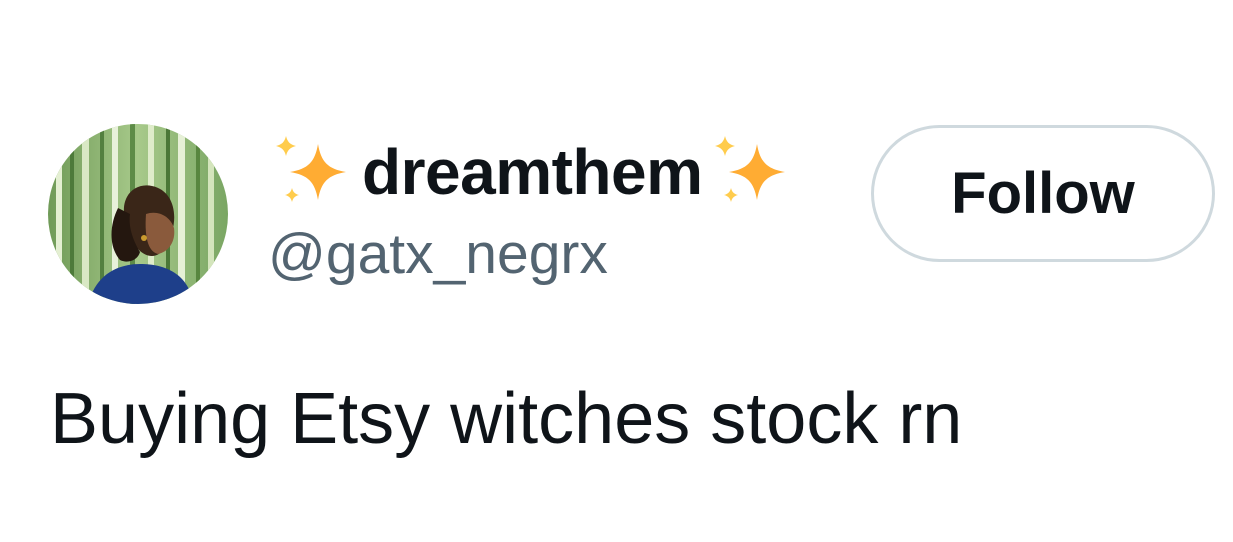  I want to click on author-handle: @gatx_negrx, so click(438, 254).